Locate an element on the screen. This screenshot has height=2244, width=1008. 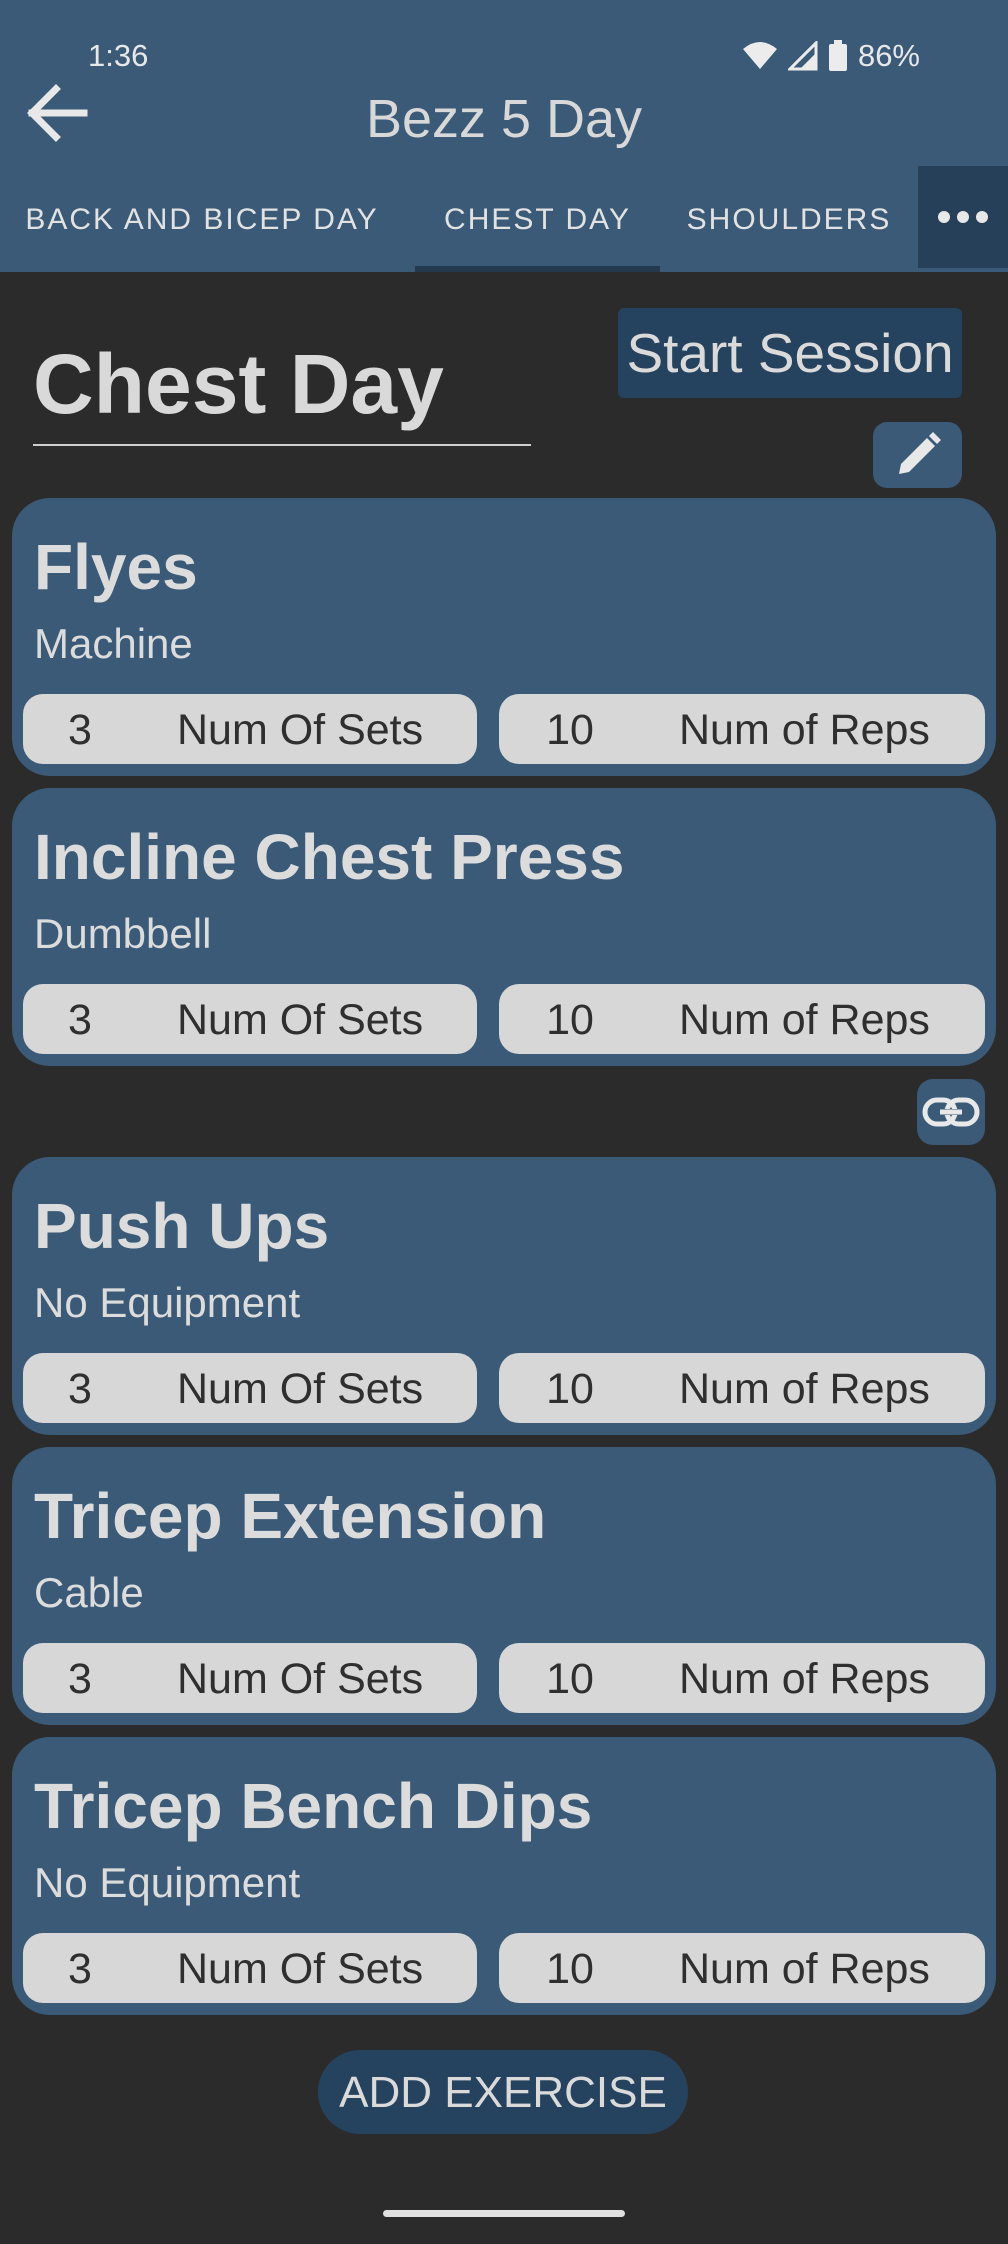
tab-shoulders: SHOULDERS is located at coordinates (789, 218).